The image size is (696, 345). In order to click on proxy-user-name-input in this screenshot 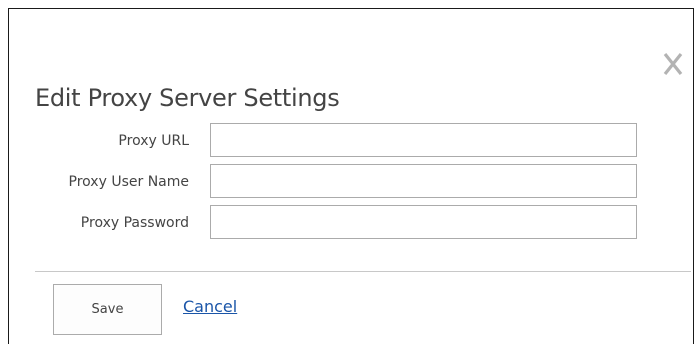, I will do `click(423, 181)`.